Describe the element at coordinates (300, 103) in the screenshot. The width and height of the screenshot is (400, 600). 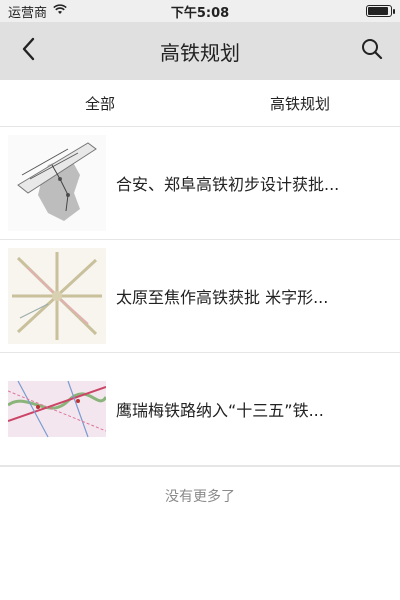
I see `tab-high-speed-planning: 高铁规划` at that location.